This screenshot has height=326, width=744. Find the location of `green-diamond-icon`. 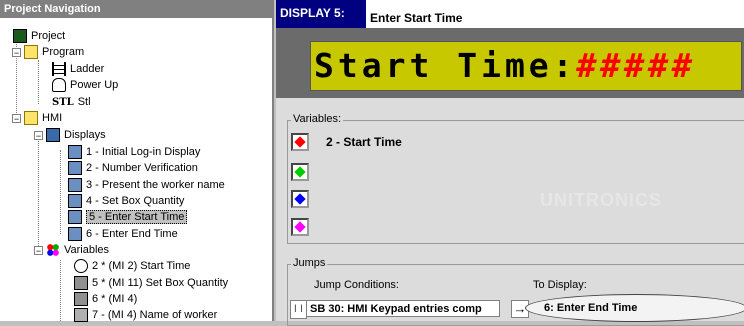

green-diamond-icon is located at coordinates (300, 172).